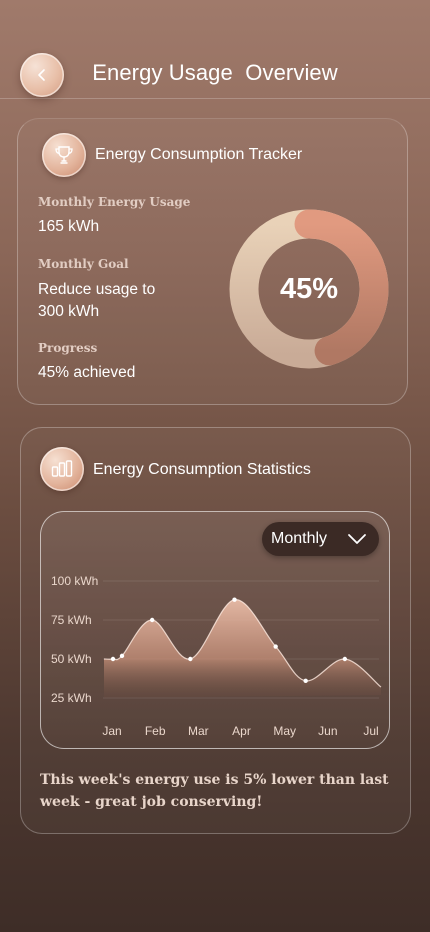 The width and height of the screenshot is (430, 932). Describe the element at coordinates (114, 202) in the screenshot. I see `monthly-usage-label: Monthly Energy Usage` at that location.